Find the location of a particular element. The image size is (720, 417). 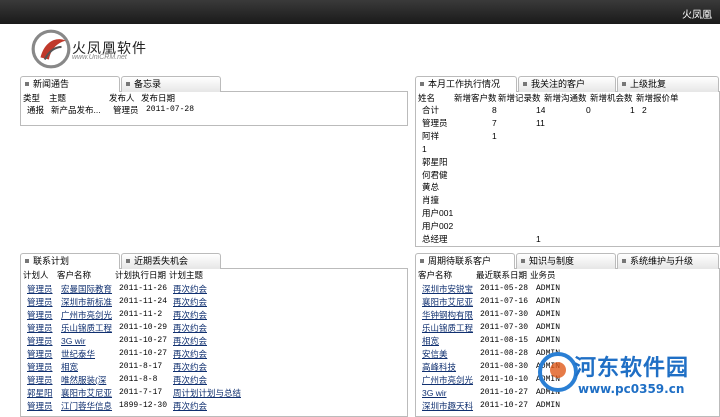

plan-date: 2011-8-8 is located at coordinates (138, 379).